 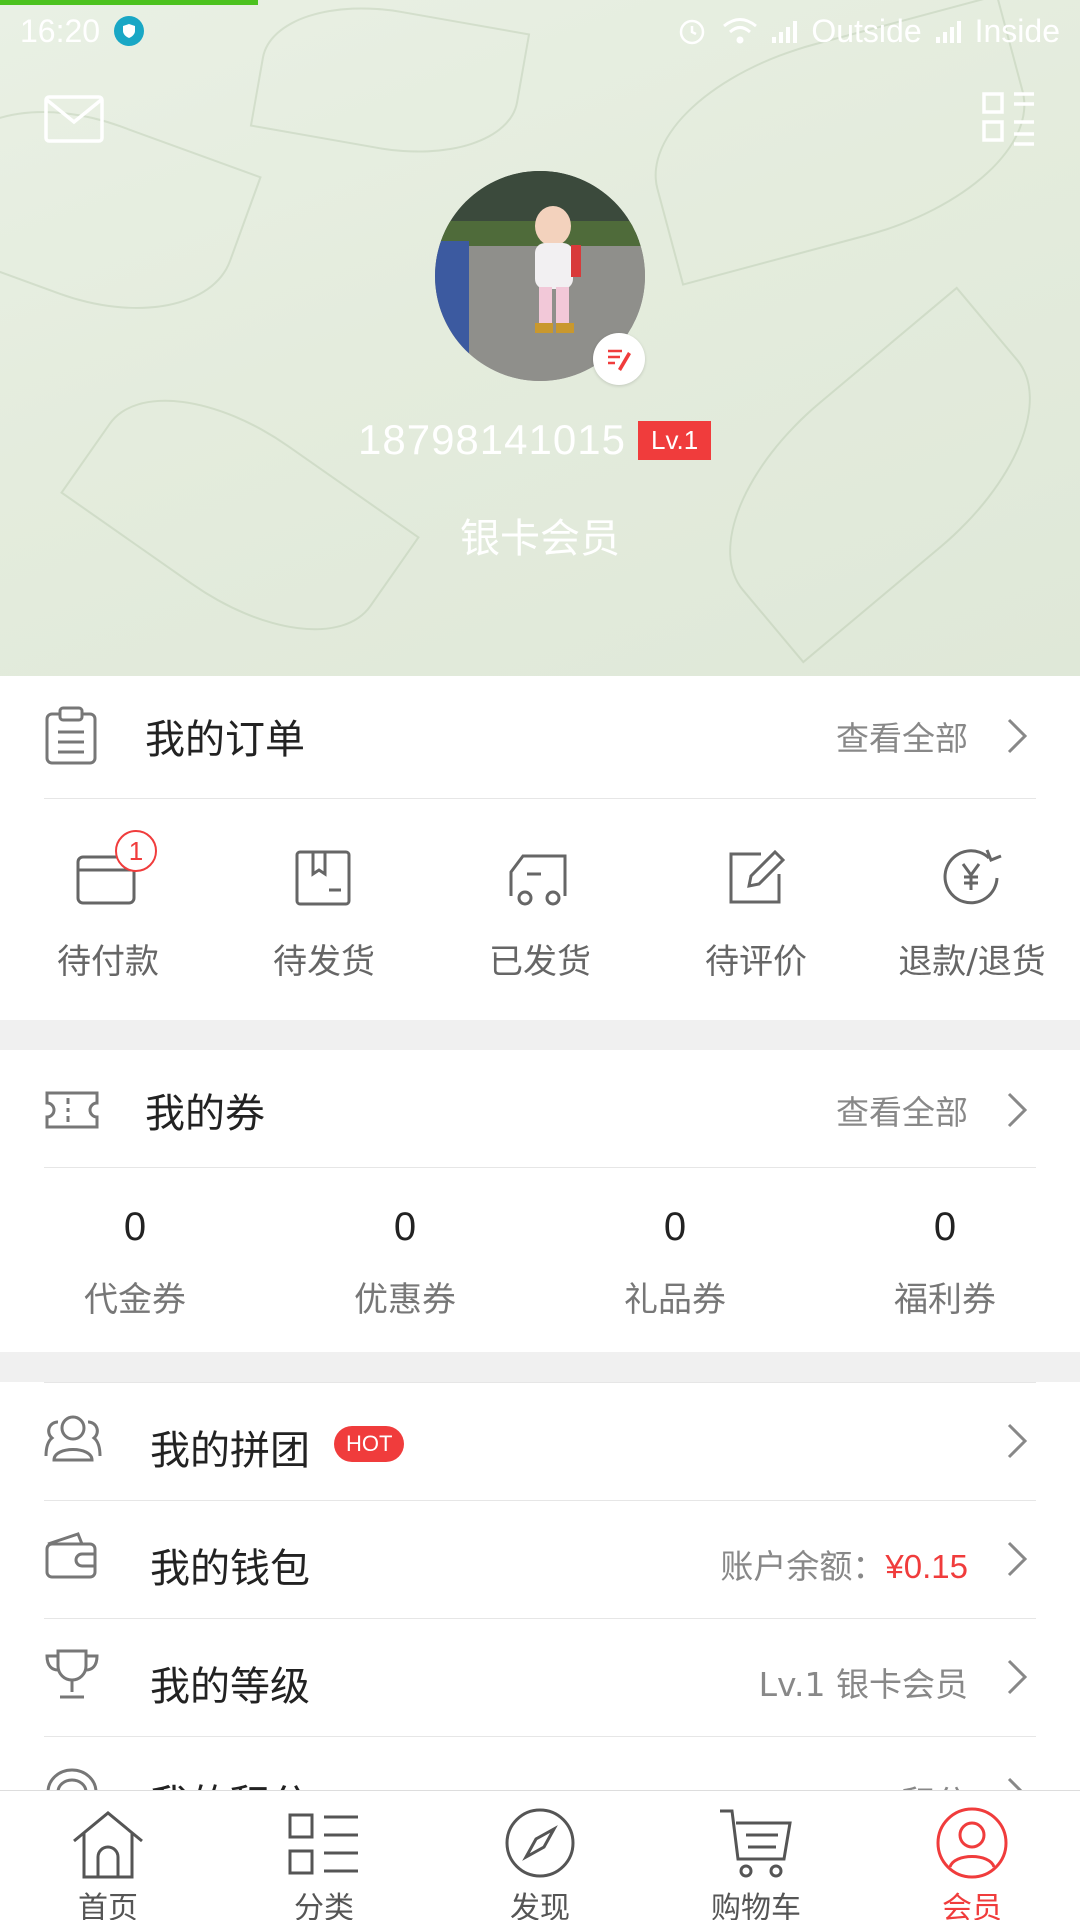 What do you see at coordinates (540, 1110) in the screenshot?
I see `coupons-header: 我的券 查看全部` at bounding box center [540, 1110].